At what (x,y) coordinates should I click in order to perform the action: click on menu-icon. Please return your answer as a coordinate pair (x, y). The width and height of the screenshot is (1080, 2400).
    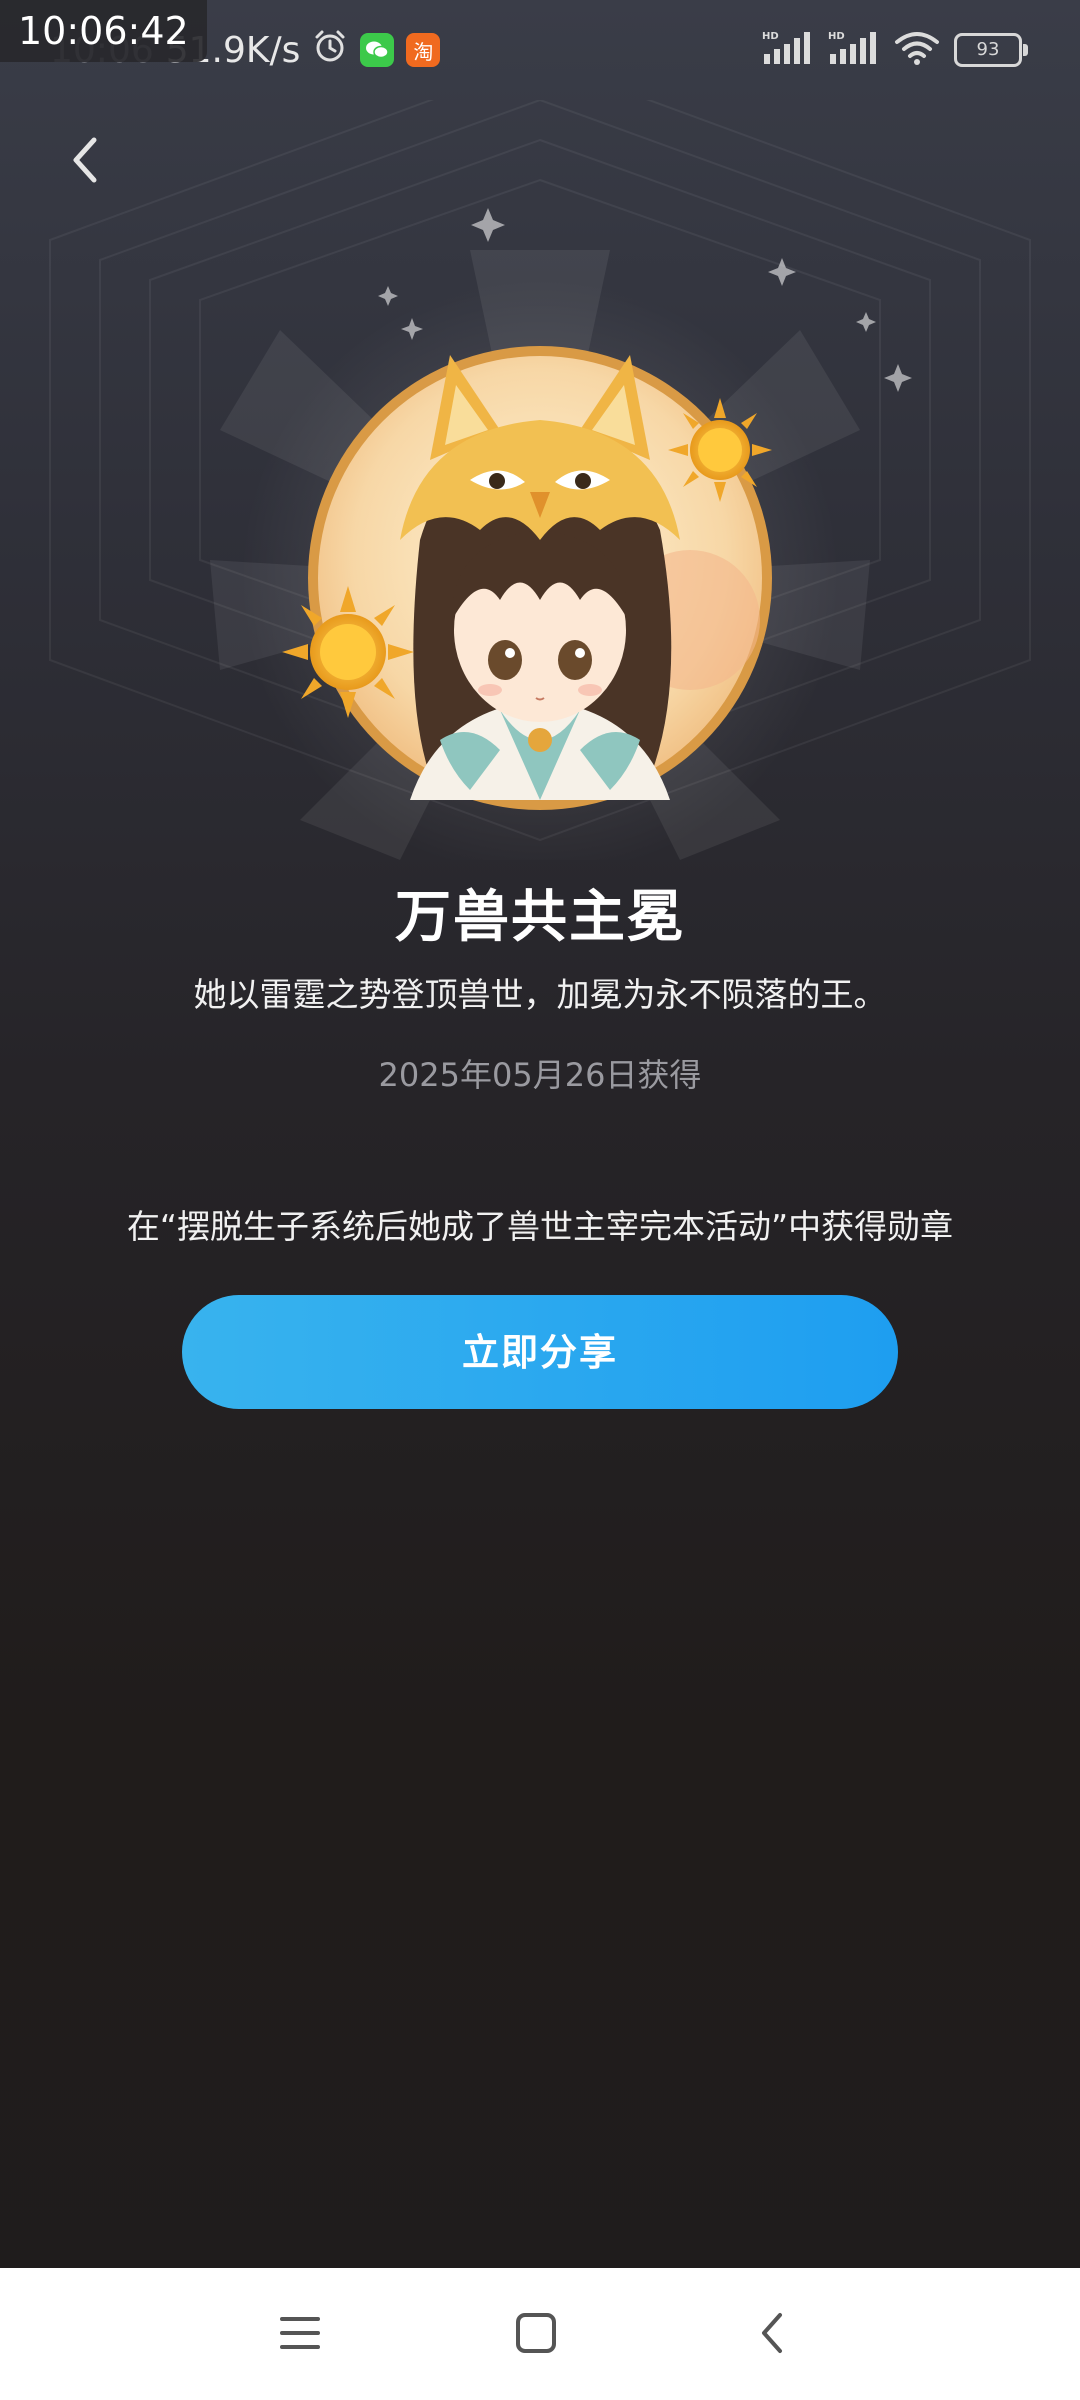
    Looking at the image, I should click on (300, 2333).